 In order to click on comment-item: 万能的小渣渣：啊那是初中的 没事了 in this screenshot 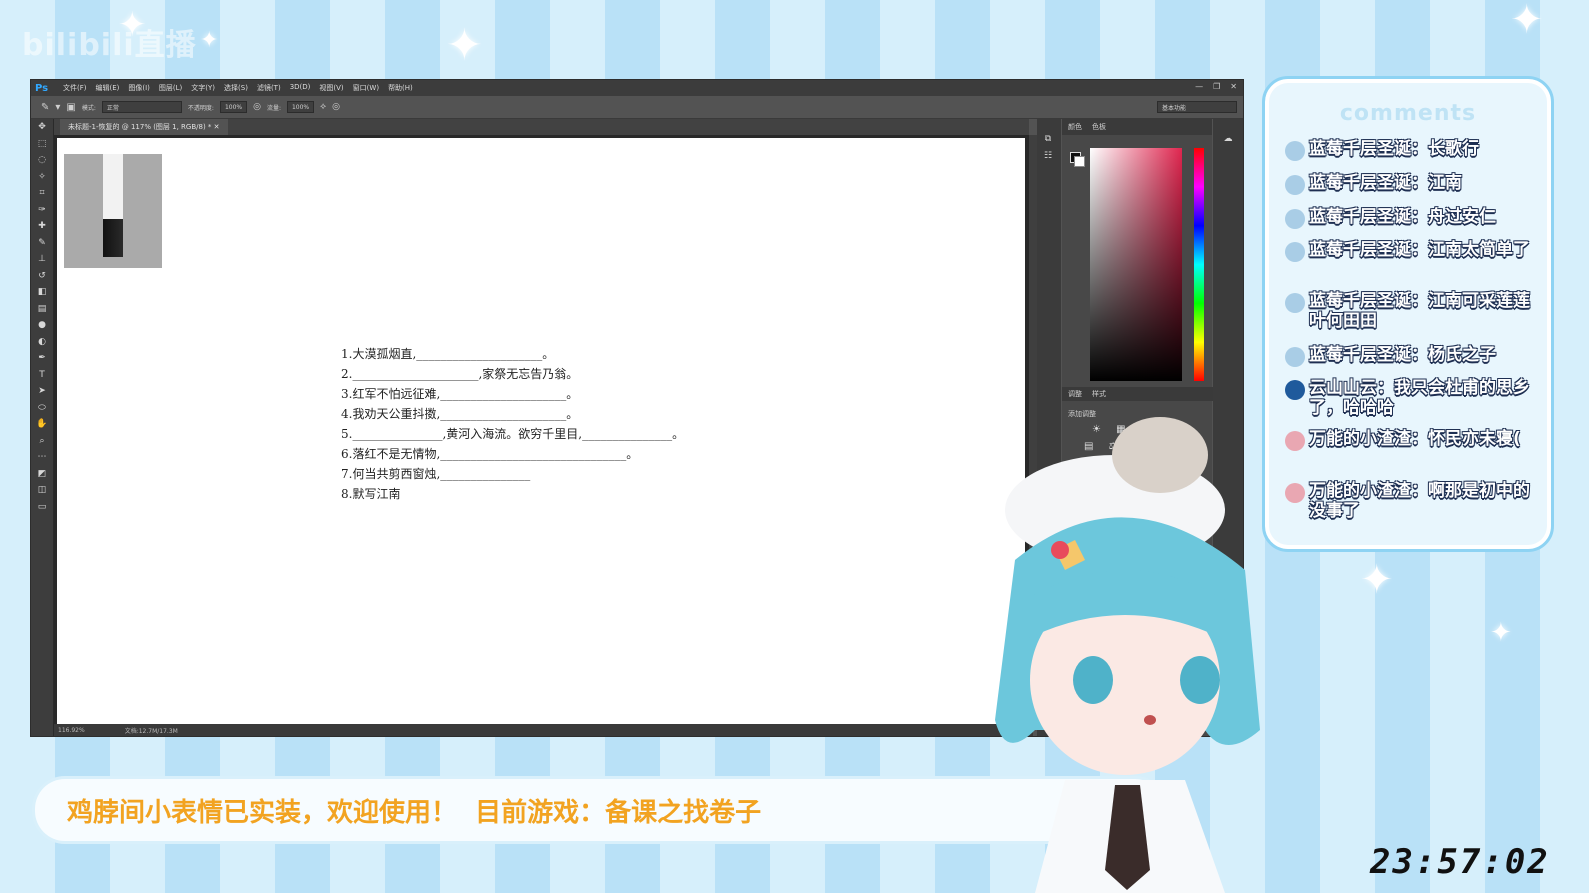, I will do `click(1412, 501)`.